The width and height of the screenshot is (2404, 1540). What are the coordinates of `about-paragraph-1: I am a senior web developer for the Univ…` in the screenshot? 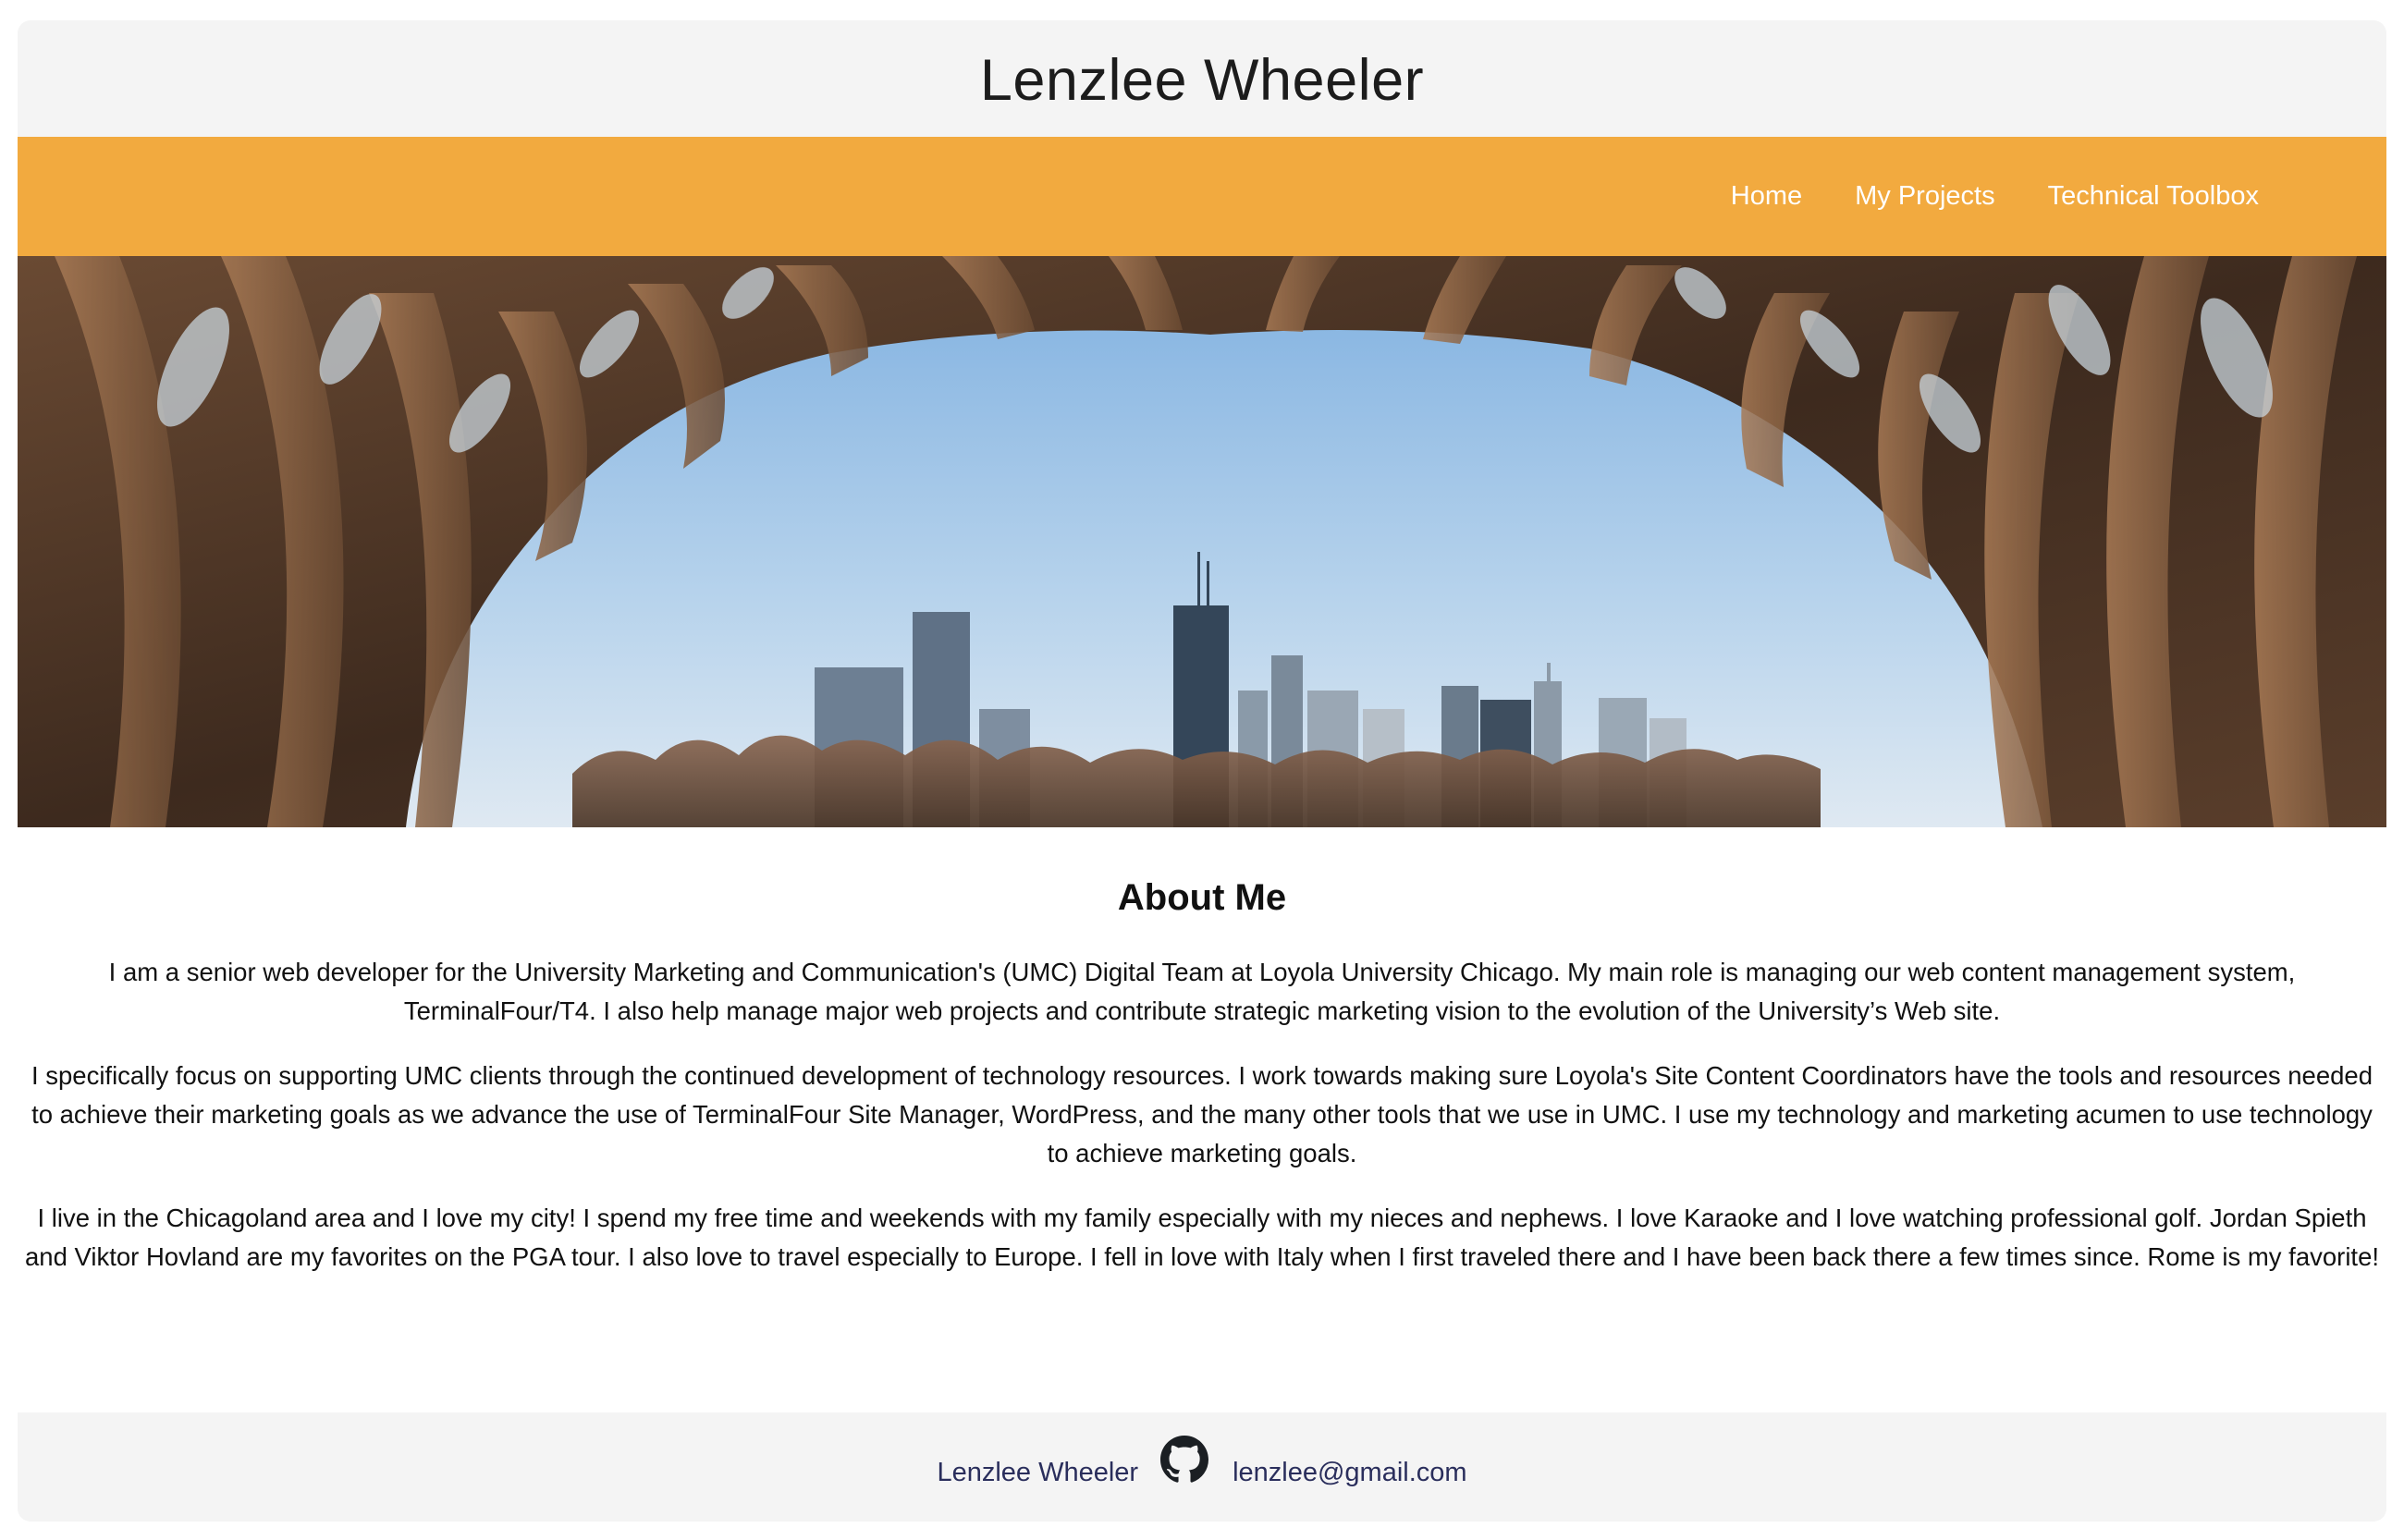 It's located at (1202, 991).